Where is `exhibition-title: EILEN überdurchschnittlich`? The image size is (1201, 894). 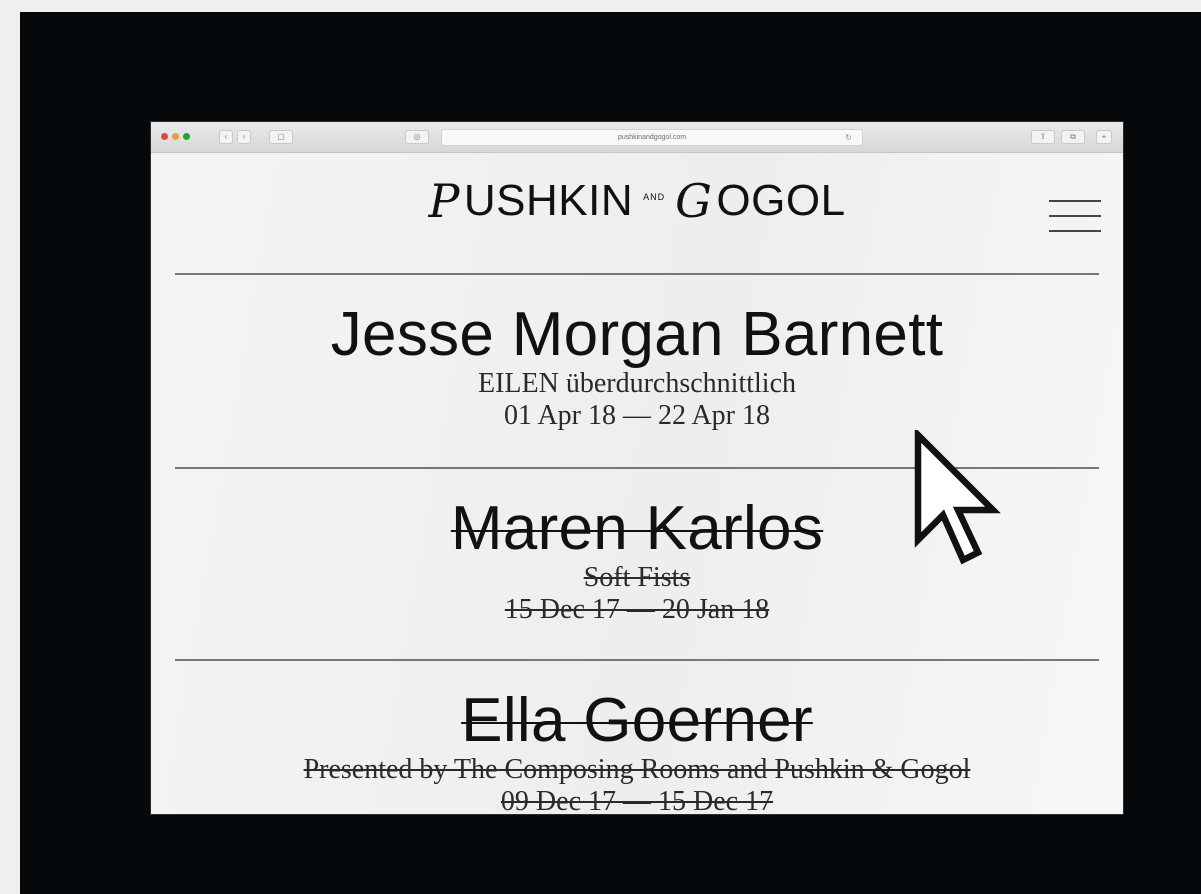
exhibition-title: EILEN überdurchschnittlich is located at coordinates (636, 383).